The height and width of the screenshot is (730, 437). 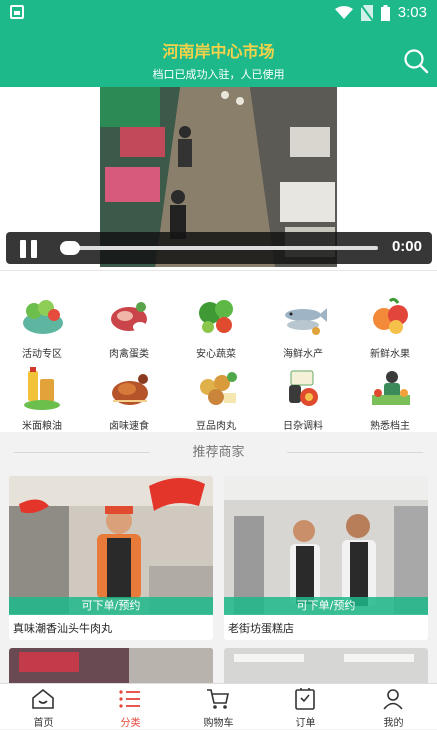 I want to click on seasoning-icon, so click(x=303, y=388).